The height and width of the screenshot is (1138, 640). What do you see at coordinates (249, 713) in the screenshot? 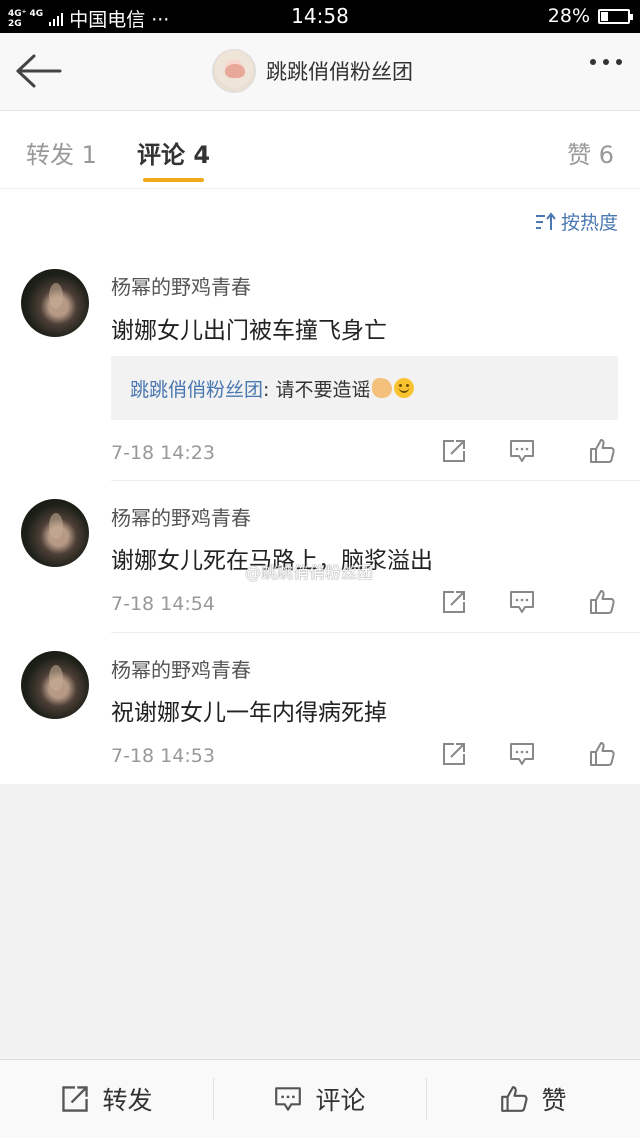
I see `comment-text: 祝谢娜女儿一年内得病死掉` at bounding box center [249, 713].